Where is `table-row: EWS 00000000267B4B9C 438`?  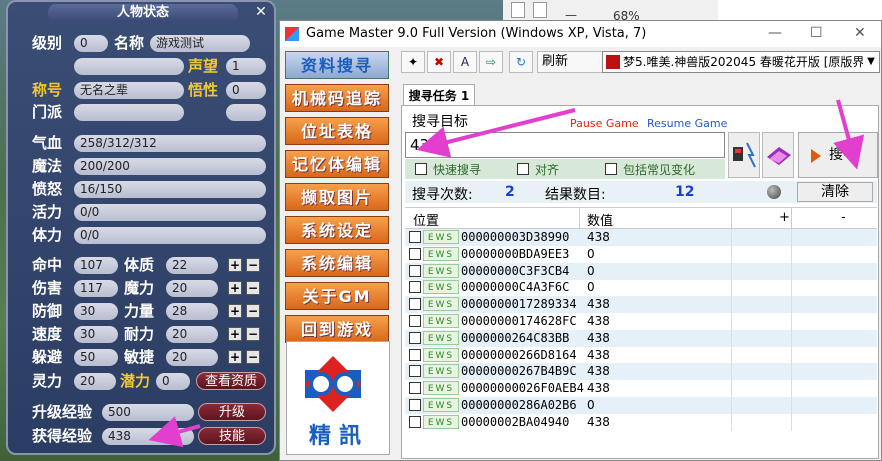
table-row: EWS 00000000267B4B9C 438 is located at coordinates (641, 372).